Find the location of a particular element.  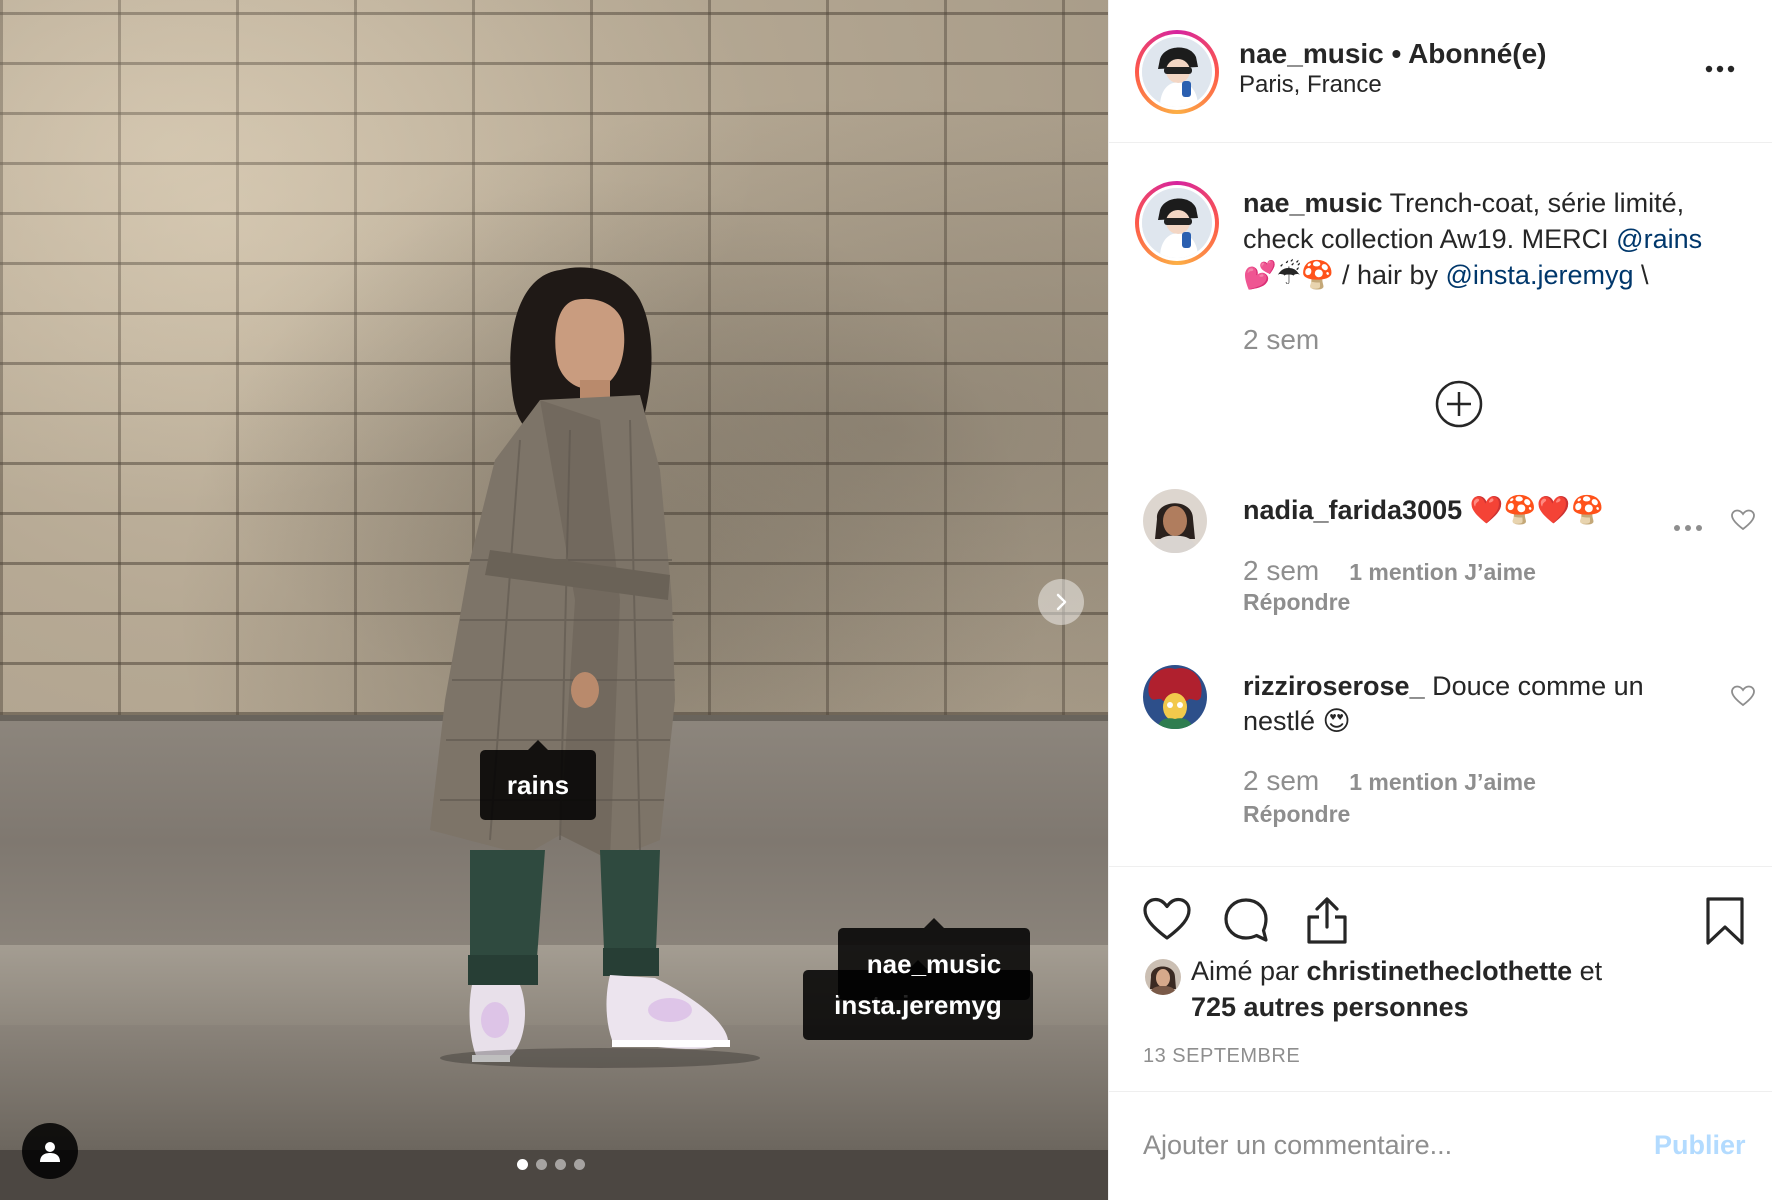

load-more-comments-button is located at coordinates (1459, 404).